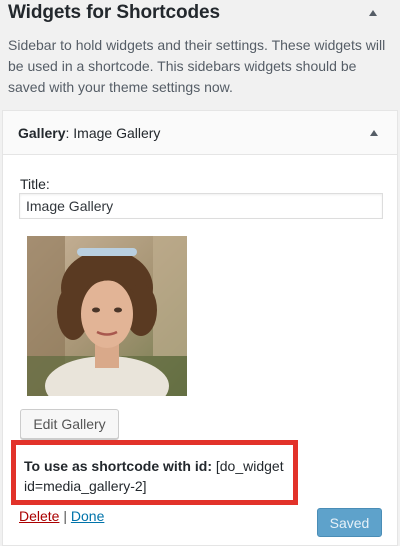 This screenshot has height=546, width=400. I want to click on saved-button: Saved, so click(349, 522).